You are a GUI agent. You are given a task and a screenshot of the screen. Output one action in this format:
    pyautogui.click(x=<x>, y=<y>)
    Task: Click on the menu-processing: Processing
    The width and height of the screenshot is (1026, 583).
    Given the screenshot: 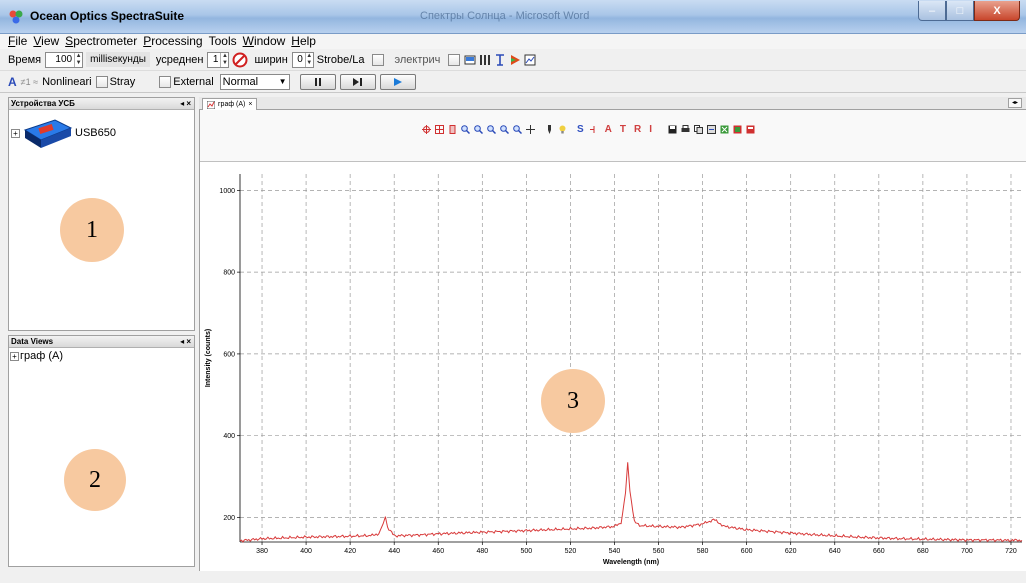 What is the action you would take?
    pyautogui.click(x=172, y=41)
    